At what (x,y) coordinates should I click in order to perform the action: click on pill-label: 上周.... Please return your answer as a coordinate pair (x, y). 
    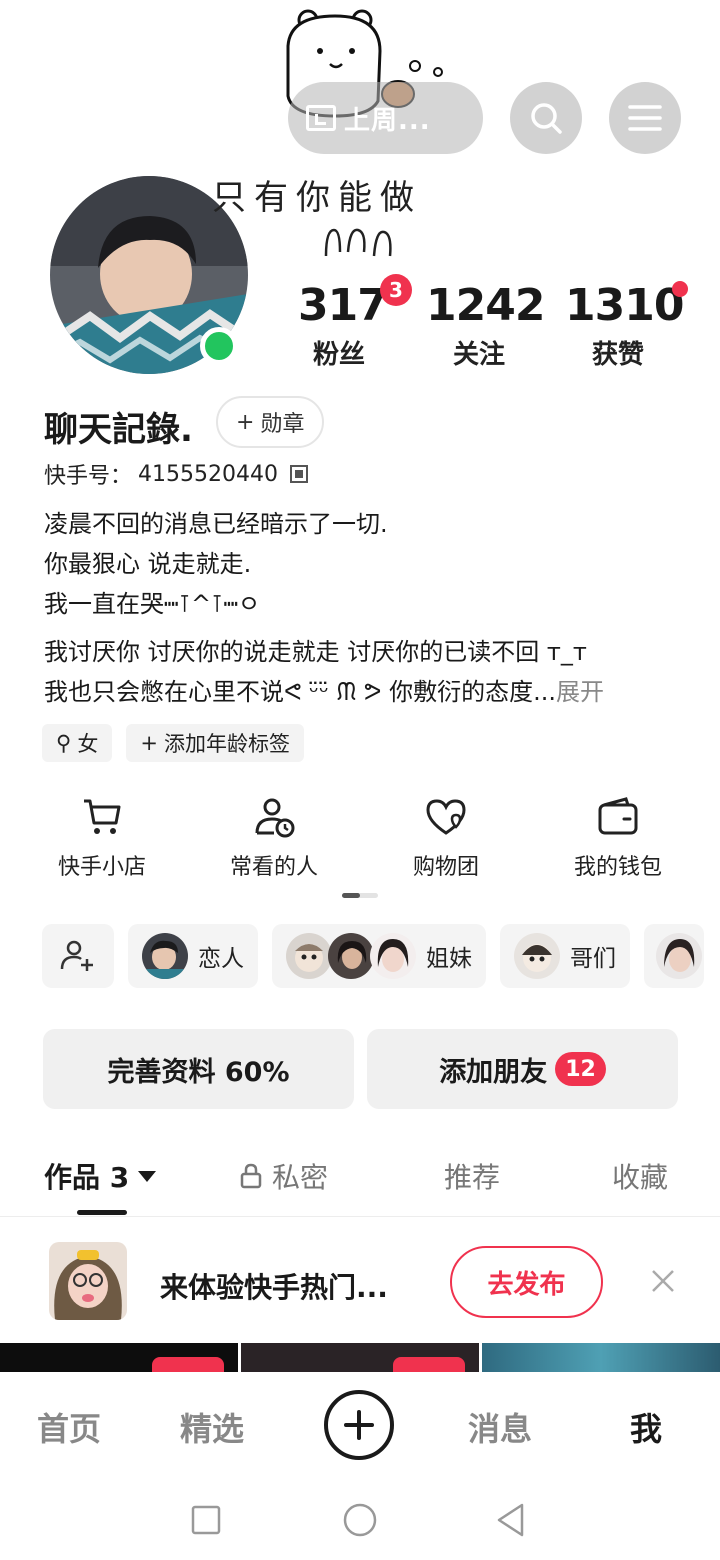
    Looking at the image, I should click on (387, 120).